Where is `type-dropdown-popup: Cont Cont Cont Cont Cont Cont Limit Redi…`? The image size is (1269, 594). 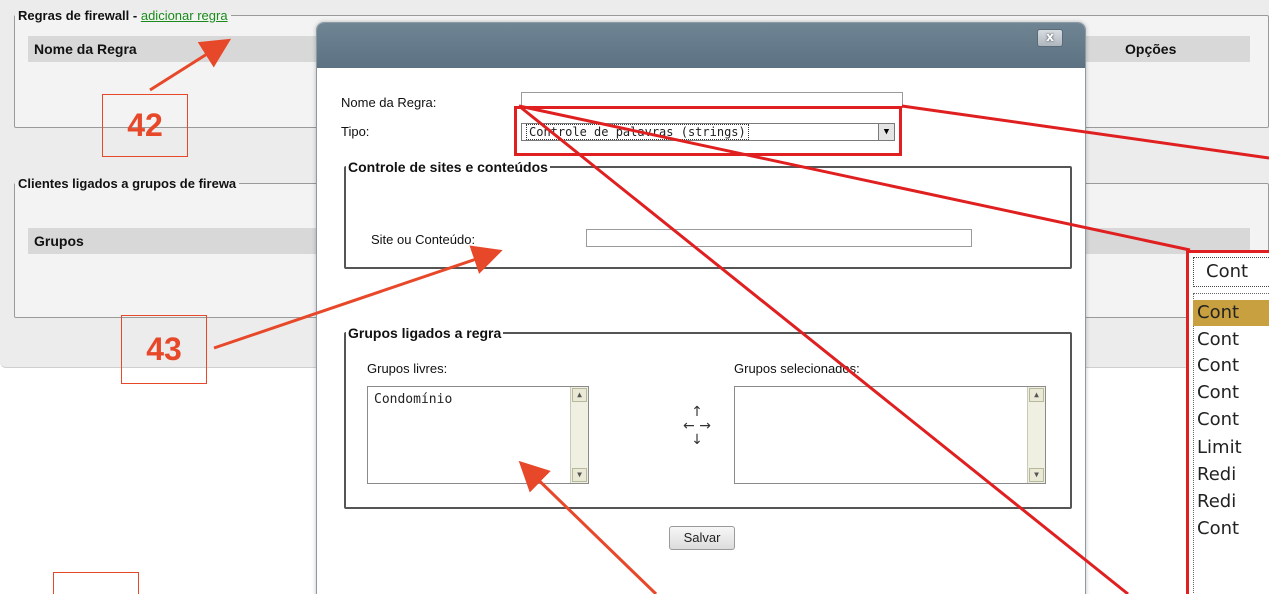 type-dropdown-popup: Cont Cont Cont Cont Cont Cont Limit Redi… is located at coordinates (1227, 422).